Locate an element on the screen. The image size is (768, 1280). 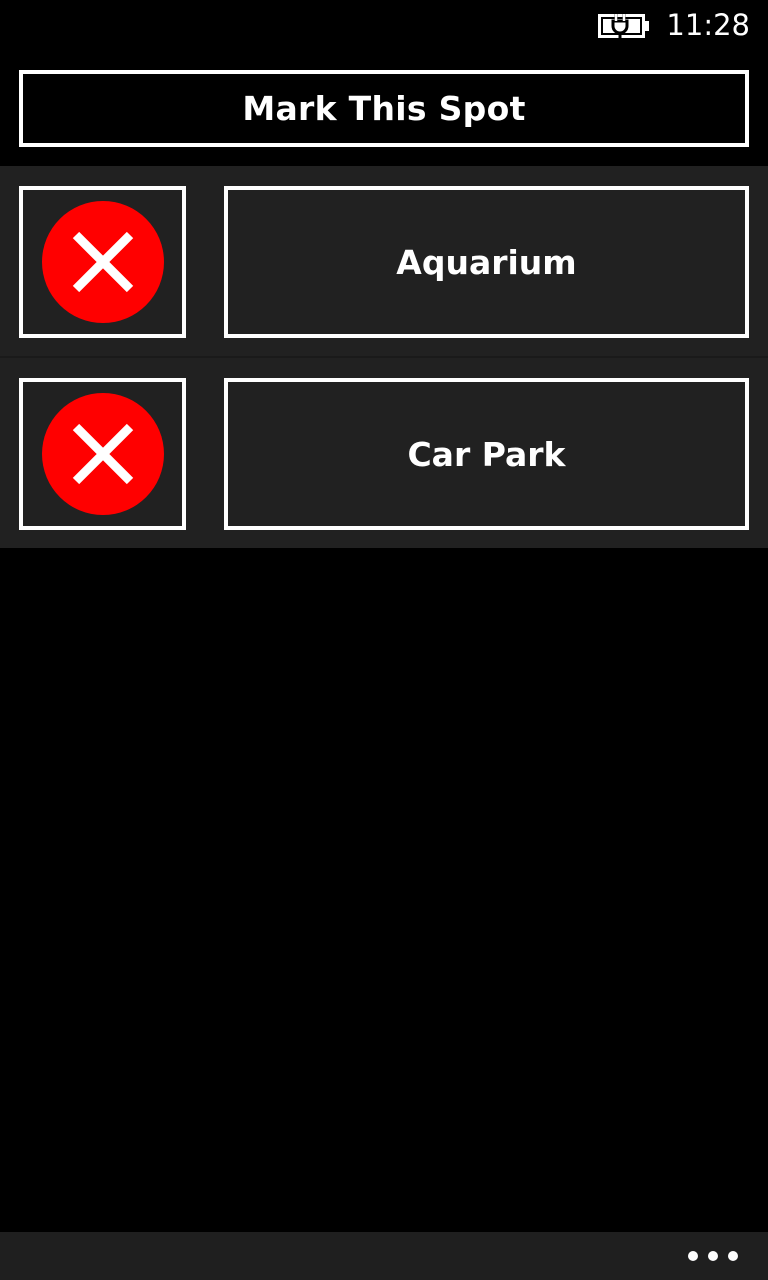
more-icon is located at coordinates (713, 1256).